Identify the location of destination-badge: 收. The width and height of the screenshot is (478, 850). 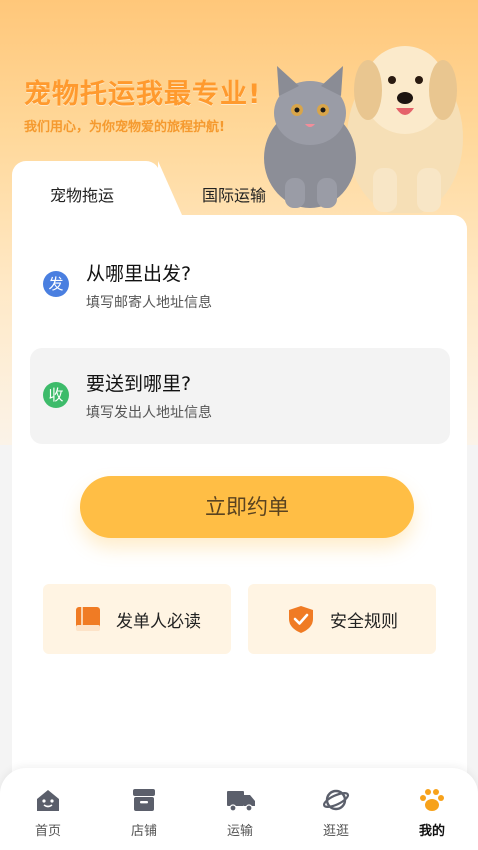
(56, 395).